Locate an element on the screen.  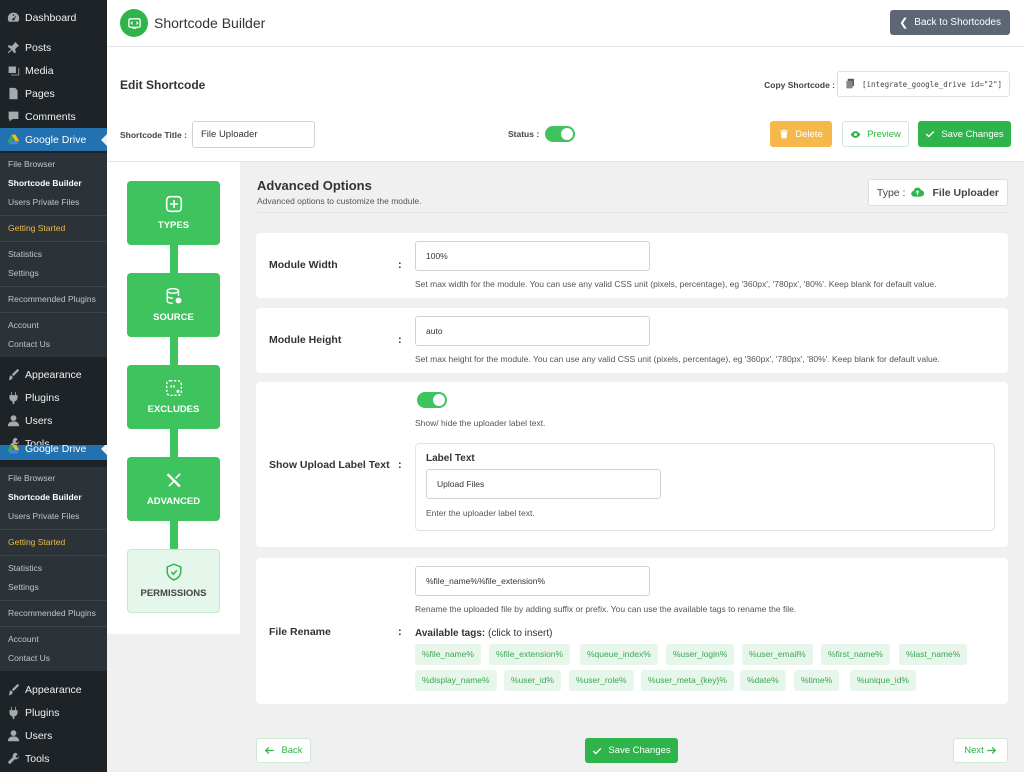
delete-button: Delete is located at coordinates (801, 134).